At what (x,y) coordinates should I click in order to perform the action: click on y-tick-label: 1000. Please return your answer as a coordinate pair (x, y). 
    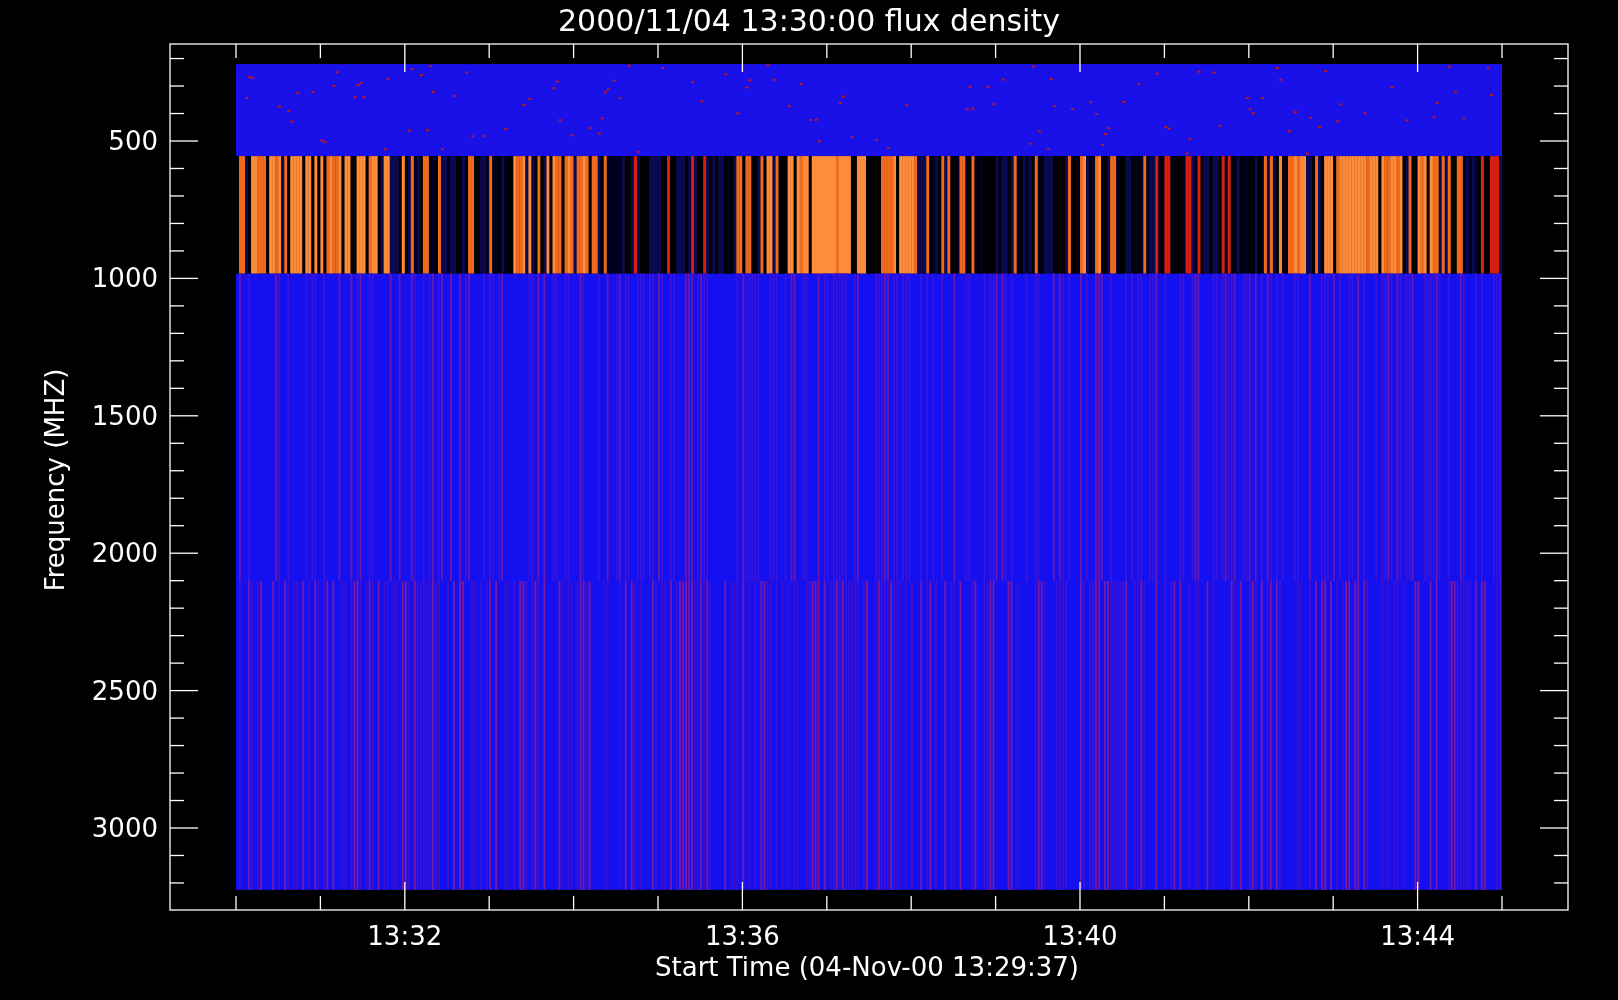
    Looking at the image, I should click on (124, 278).